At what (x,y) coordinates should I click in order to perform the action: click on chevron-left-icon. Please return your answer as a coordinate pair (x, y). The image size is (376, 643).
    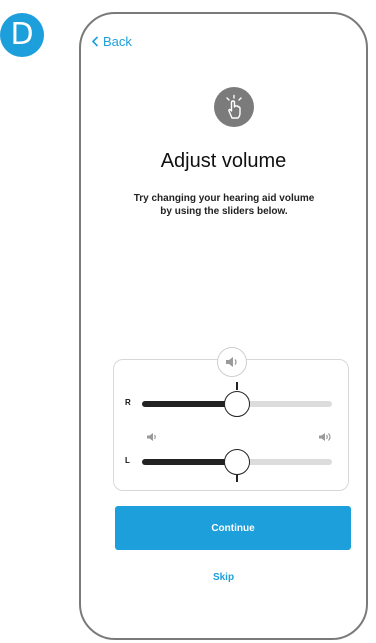
    Looking at the image, I should click on (95, 41).